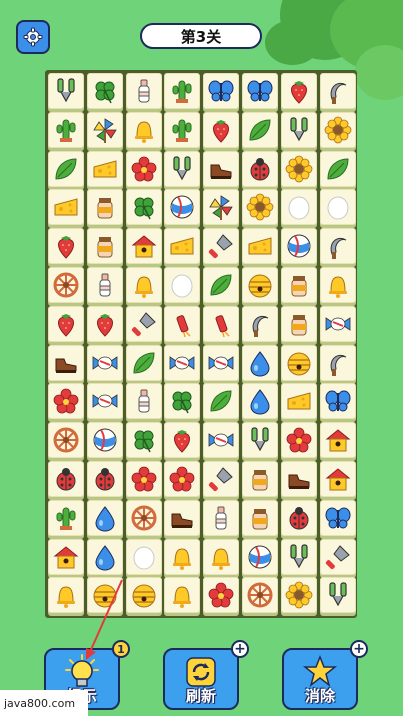  Describe the element at coordinates (240, 649) in the screenshot. I see `refresh-plus-badge: +` at that location.